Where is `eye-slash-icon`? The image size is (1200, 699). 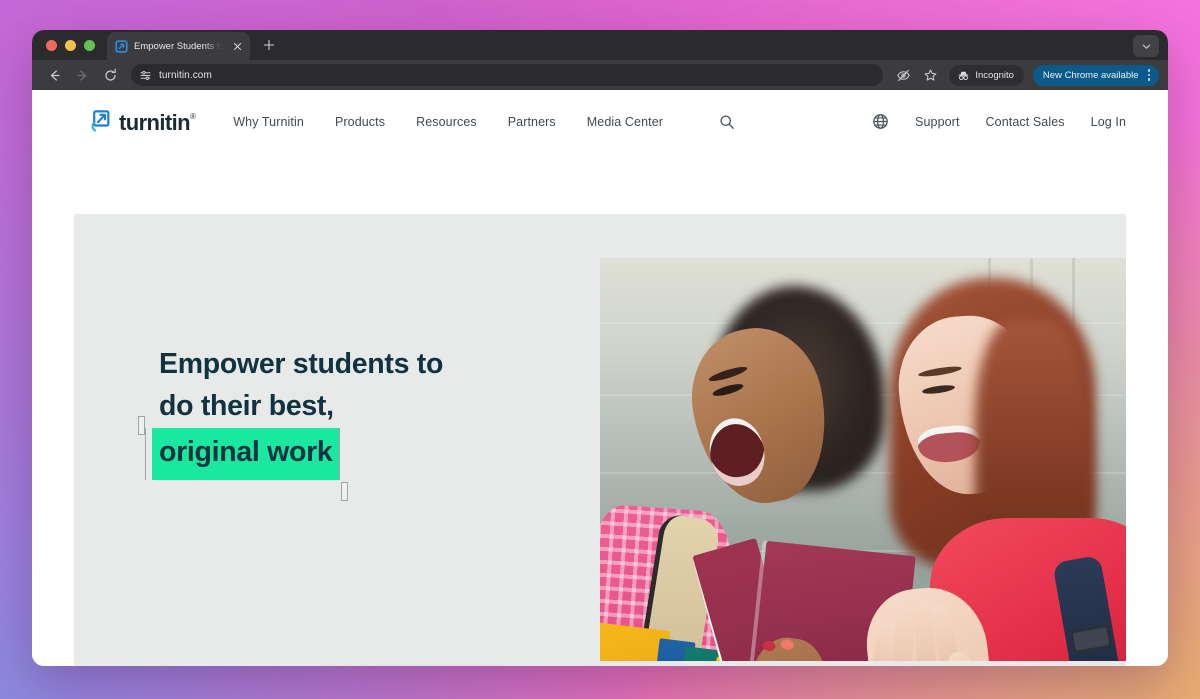
eye-slash-icon is located at coordinates (903, 75).